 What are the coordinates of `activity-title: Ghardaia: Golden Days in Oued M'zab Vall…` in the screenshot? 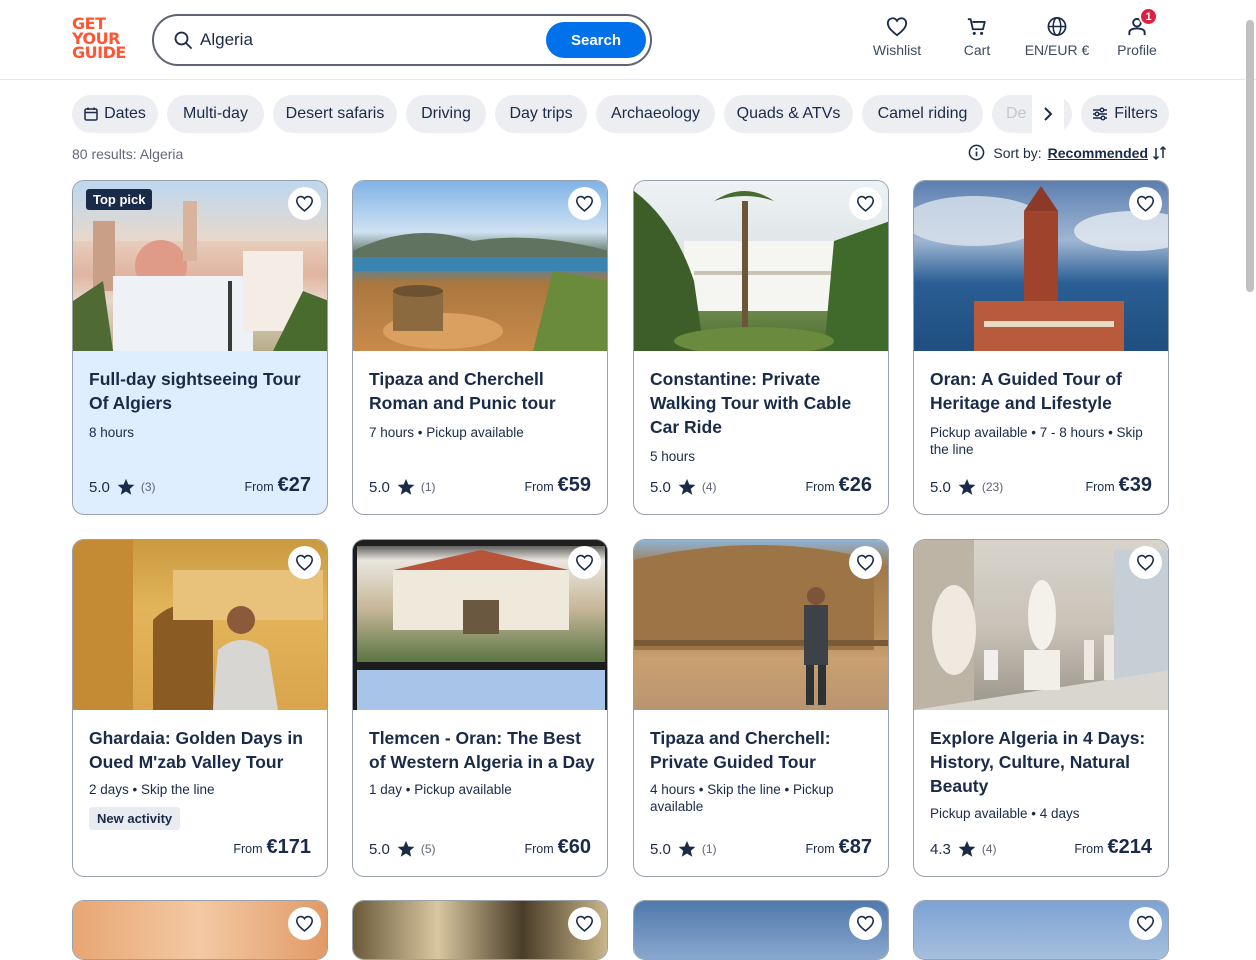 It's located at (203, 750).